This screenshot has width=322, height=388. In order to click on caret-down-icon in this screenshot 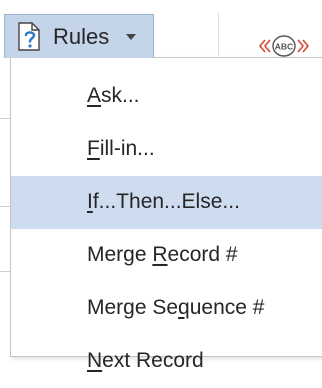, I will do `click(131, 37)`.